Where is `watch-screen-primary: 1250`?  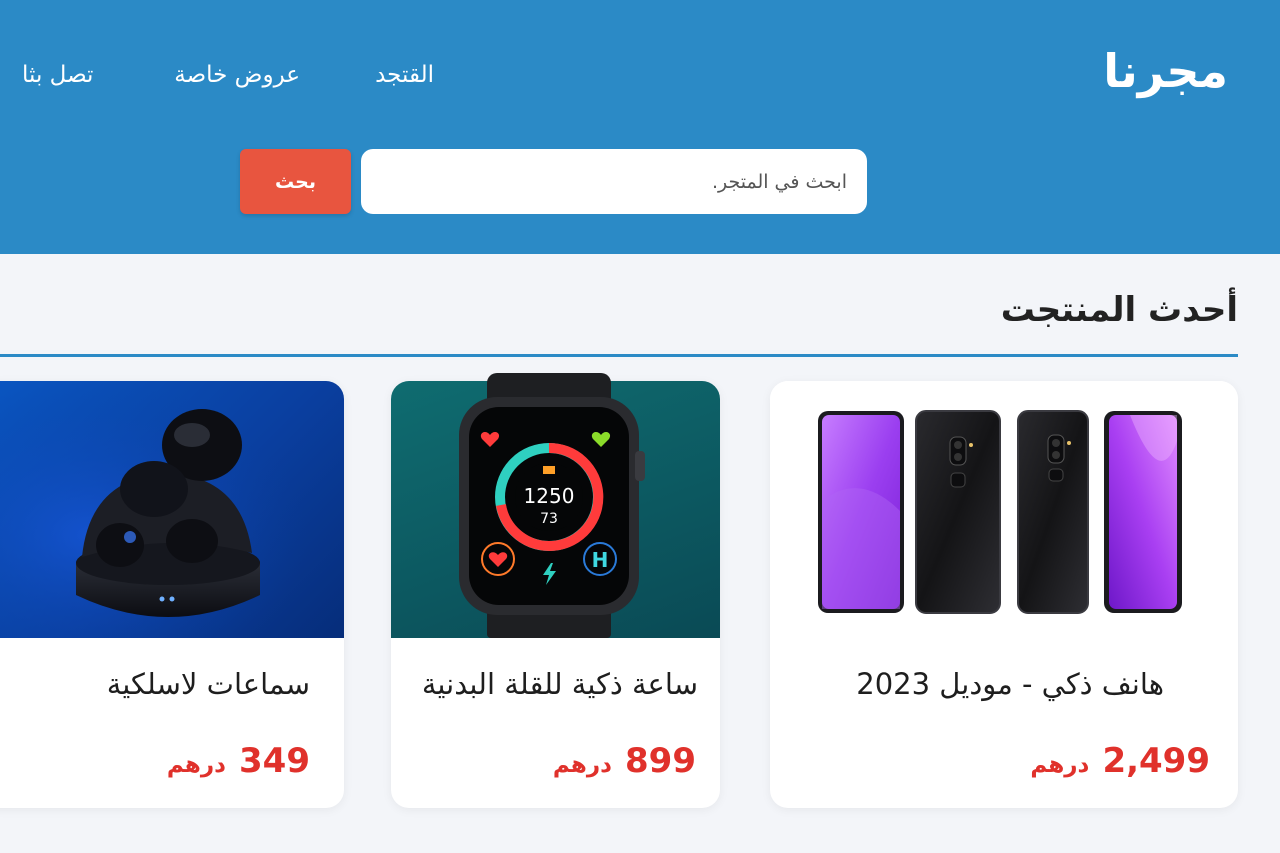
watch-screen-primary: 1250 is located at coordinates (549, 496).